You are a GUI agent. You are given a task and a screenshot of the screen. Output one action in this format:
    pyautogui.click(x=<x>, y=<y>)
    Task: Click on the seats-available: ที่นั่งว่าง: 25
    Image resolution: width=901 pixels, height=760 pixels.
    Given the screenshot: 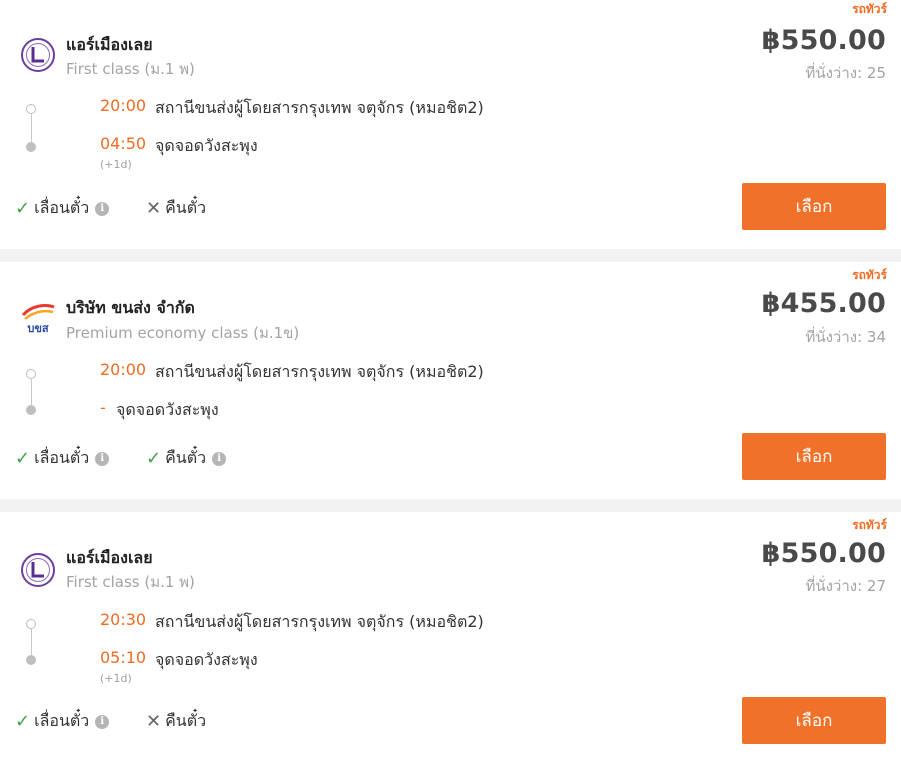 What is the action you would take?
    pyautogui.click(x=845, y=73)
    